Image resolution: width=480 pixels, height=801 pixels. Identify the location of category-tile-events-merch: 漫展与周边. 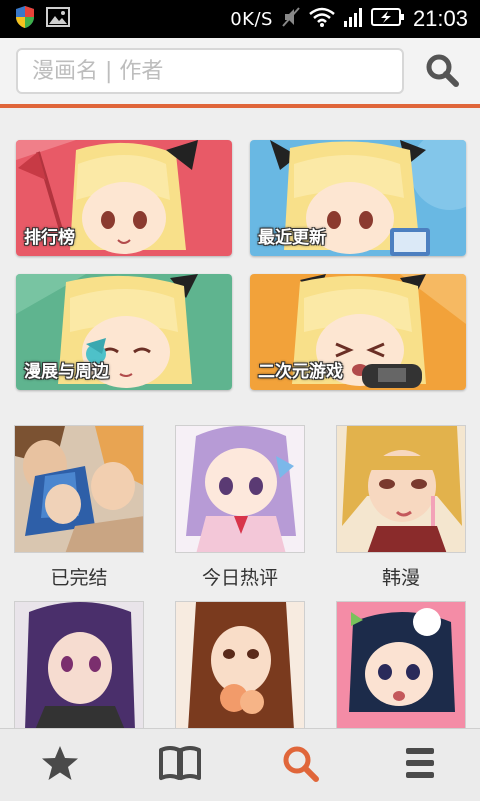
(124, 332).